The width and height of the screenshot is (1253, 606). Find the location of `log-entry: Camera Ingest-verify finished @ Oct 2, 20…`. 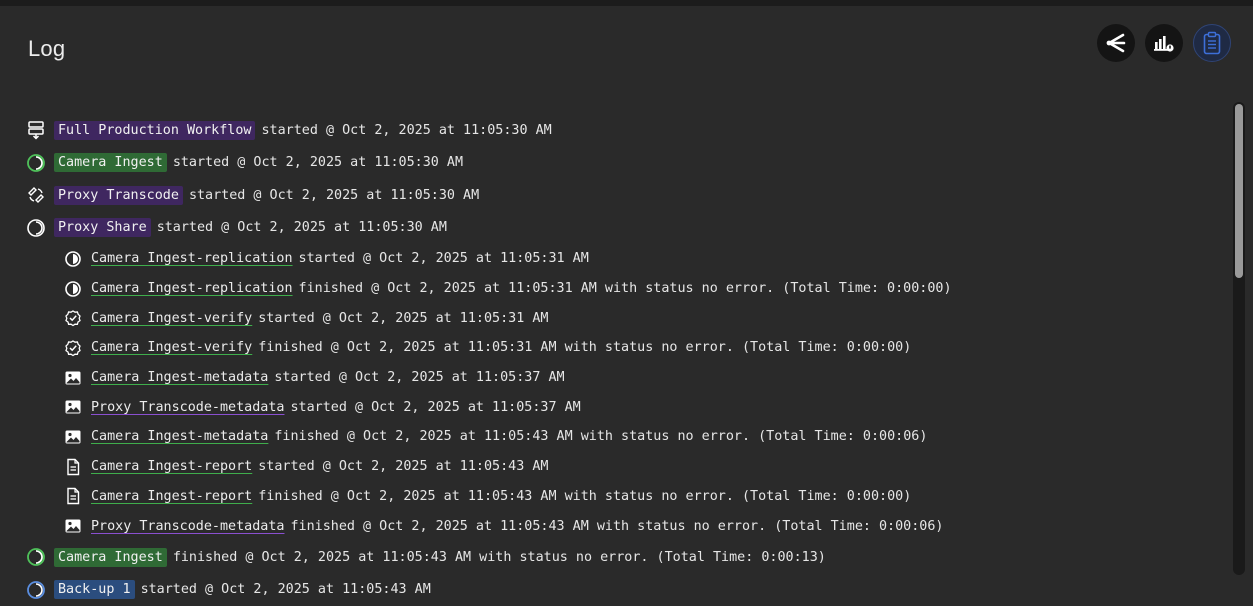

log-entry: Camera Ingest-verify finished @ Oct 2, 20… is located at coordinates (626, 348).